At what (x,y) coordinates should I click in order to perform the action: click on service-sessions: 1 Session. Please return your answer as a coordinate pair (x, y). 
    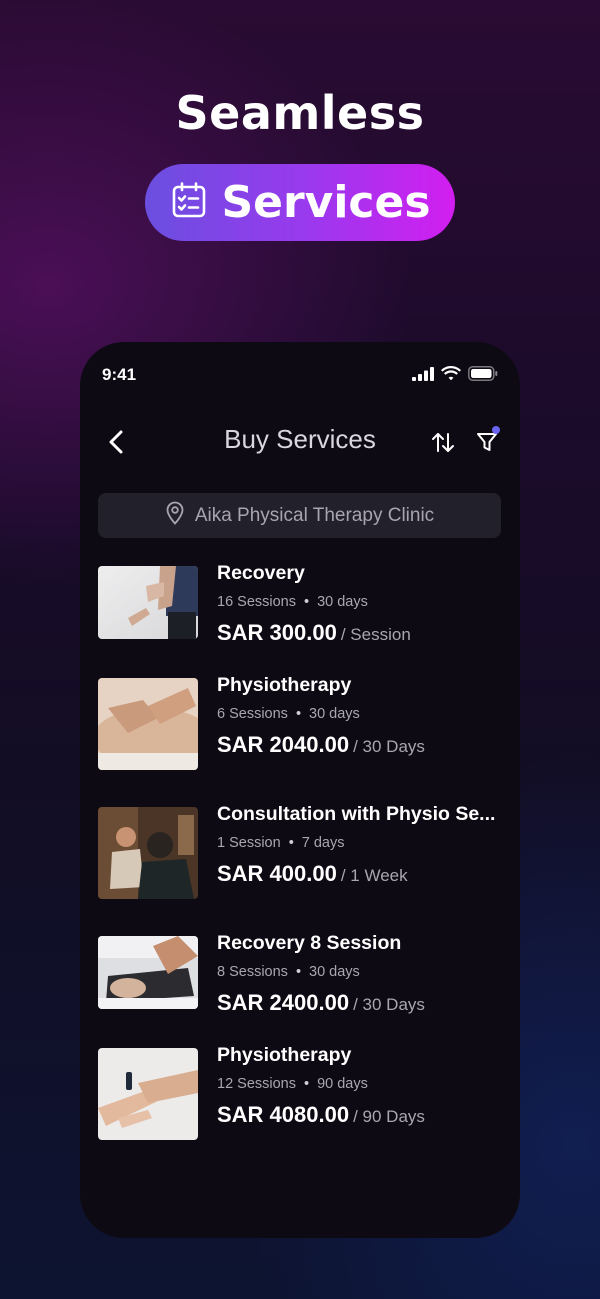
    Looking at the image, I should click on (249, 843).